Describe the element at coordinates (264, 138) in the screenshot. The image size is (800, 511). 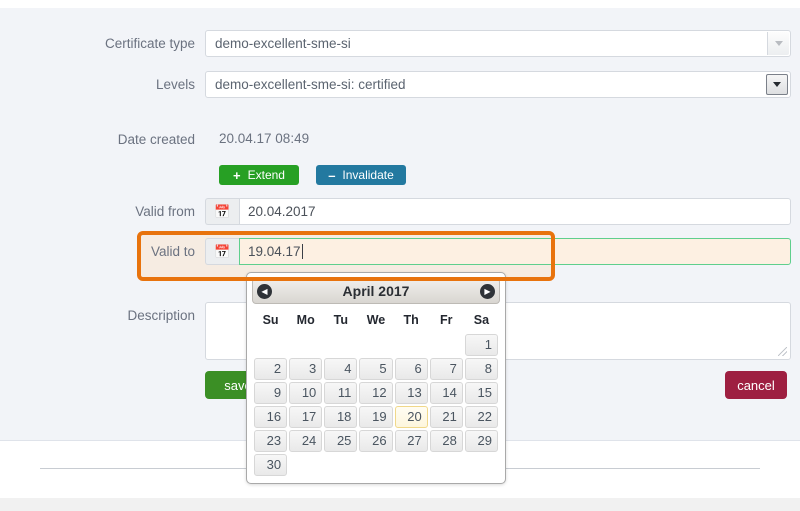
I see `date-created-value: 20.04.17 08:49` at that location.